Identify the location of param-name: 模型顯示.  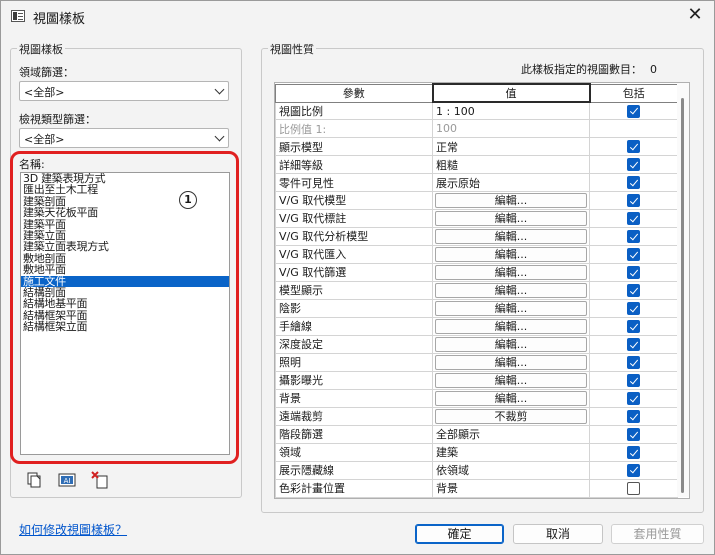
(354, 290).